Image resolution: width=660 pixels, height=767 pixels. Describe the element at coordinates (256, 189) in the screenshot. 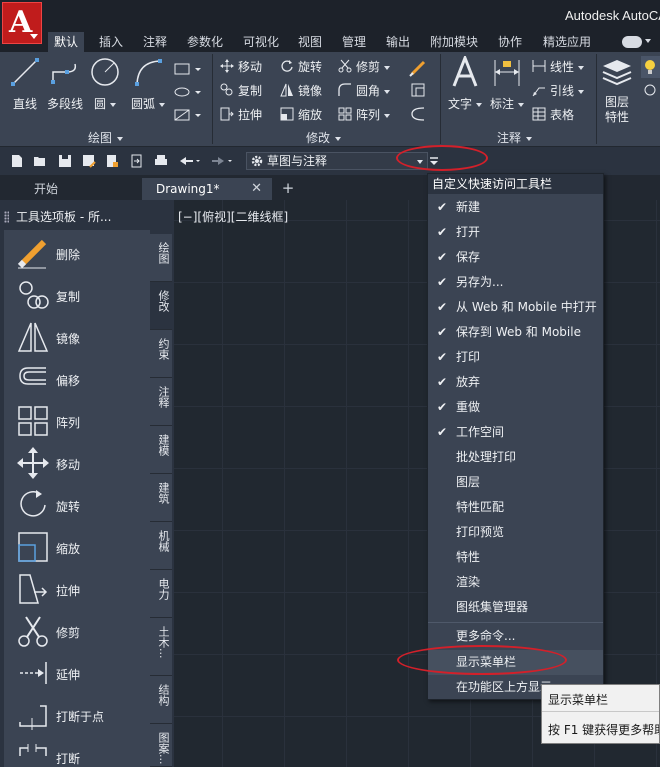

I see `close-icon: ✕` at that location.